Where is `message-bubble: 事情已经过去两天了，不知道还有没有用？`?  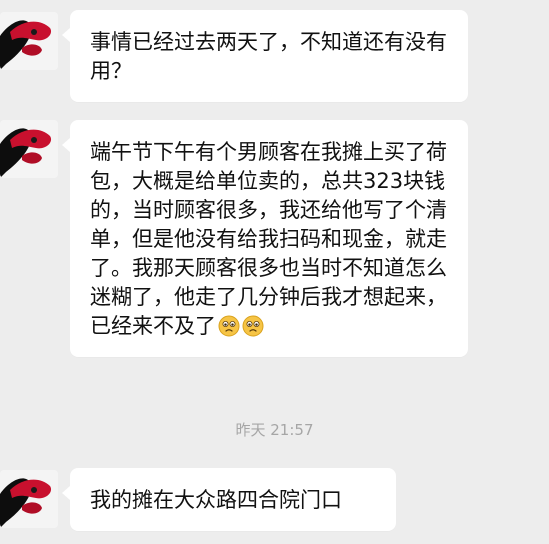
message-bubble: 事情已经过去两天了，不知道还有没有用？ is located at coordinates (265, 56).